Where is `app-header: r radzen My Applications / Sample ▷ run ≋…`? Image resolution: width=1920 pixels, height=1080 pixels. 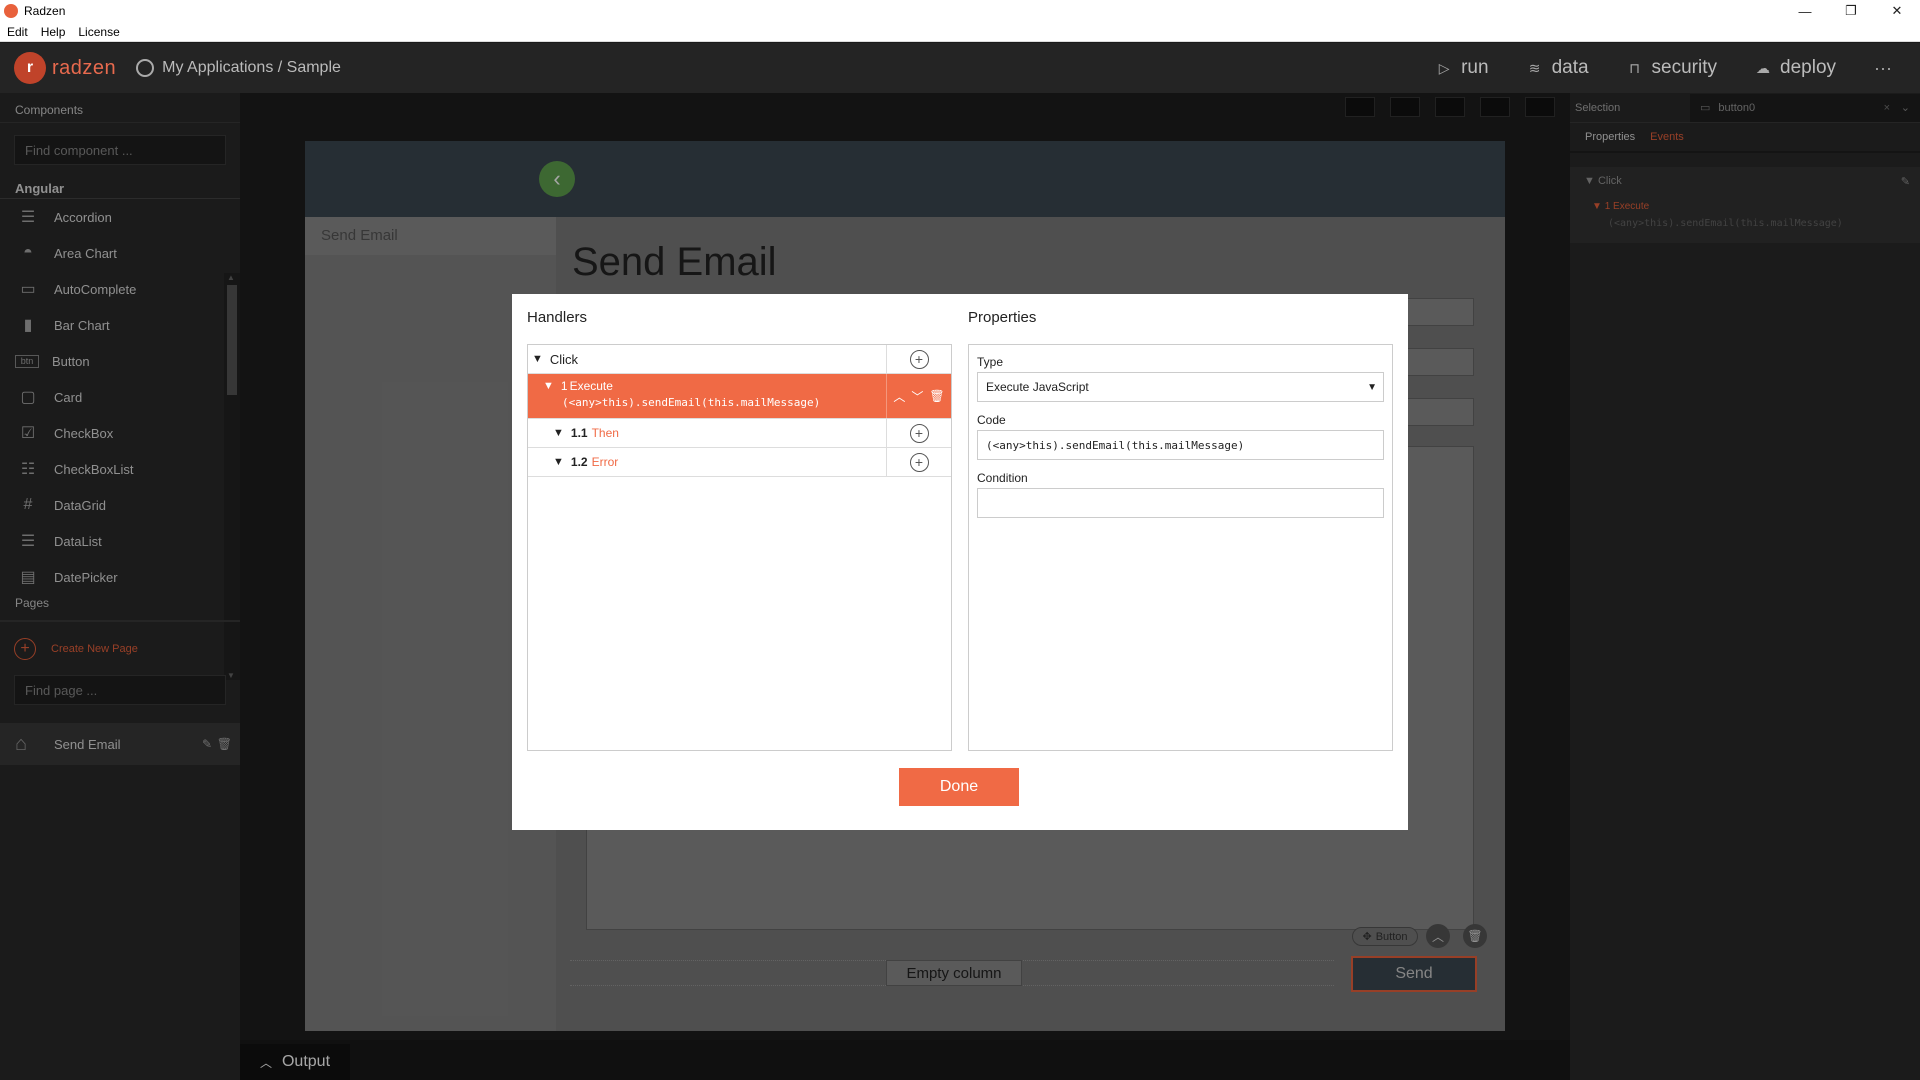 app-header: r radzen My Applications / Sample ▷ run ≋… is located at coordinates (960, 68).